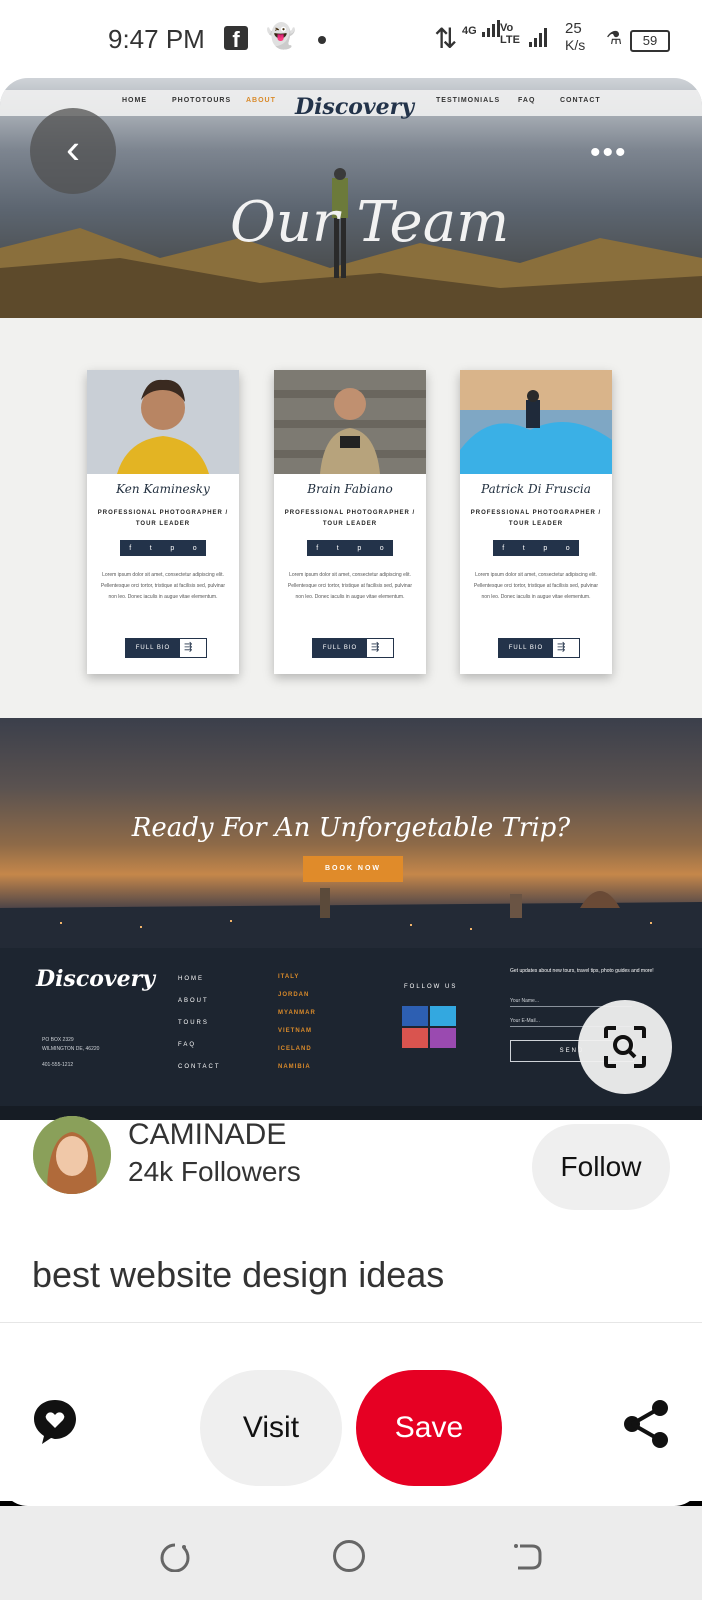 The width and height of the screenshot is (702, 1600). I want to click on avatar, so click(72, 1155).